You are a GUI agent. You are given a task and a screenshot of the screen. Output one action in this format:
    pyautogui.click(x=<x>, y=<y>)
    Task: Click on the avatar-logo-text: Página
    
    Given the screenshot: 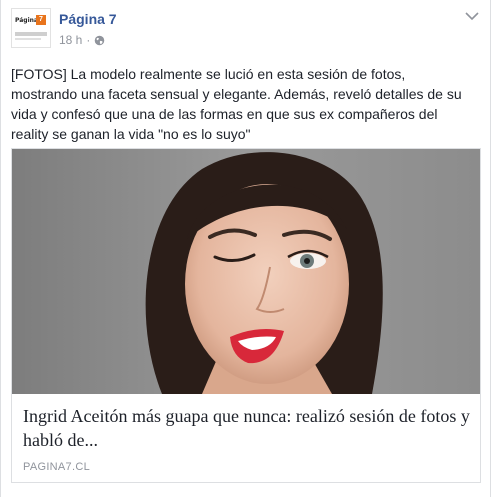 What is the action you would take?
    pyautogui.click(x=26, y=20)
    